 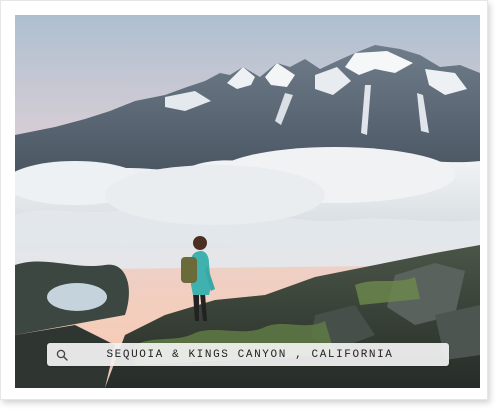 I want to click on caption-text: SEQUOIA & KINGS CANYON , CALIFORNIA, so click(x=250, y=354).